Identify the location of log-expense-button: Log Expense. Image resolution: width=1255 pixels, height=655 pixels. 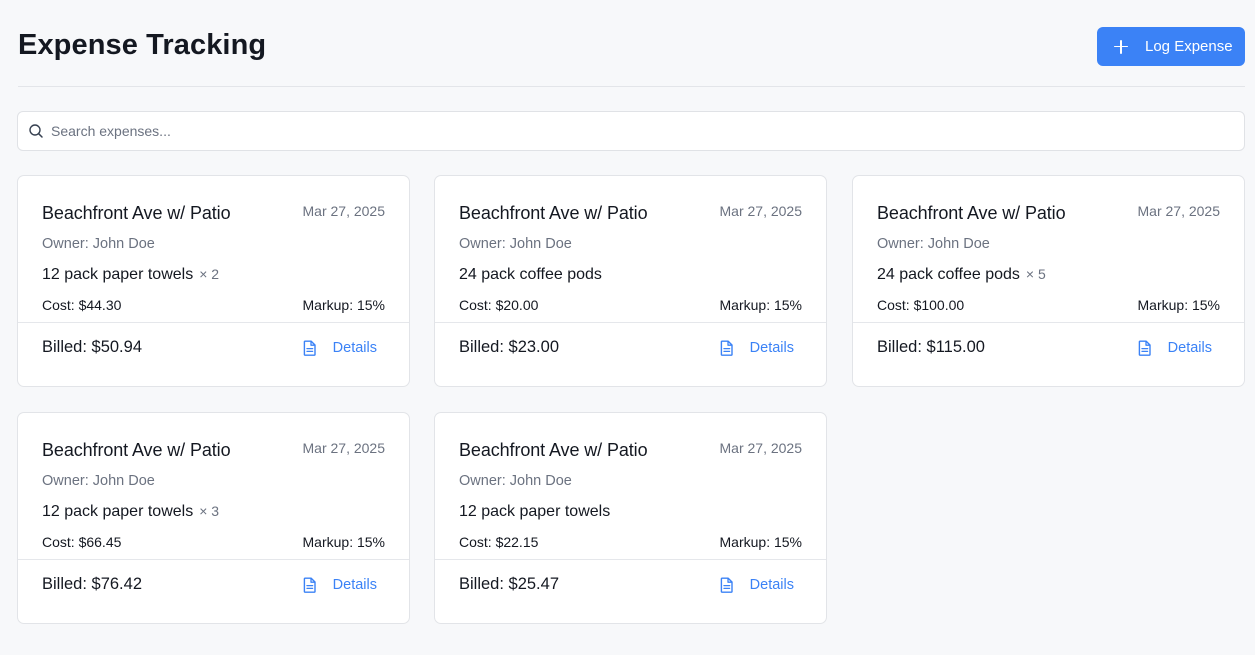
(1171, 46).